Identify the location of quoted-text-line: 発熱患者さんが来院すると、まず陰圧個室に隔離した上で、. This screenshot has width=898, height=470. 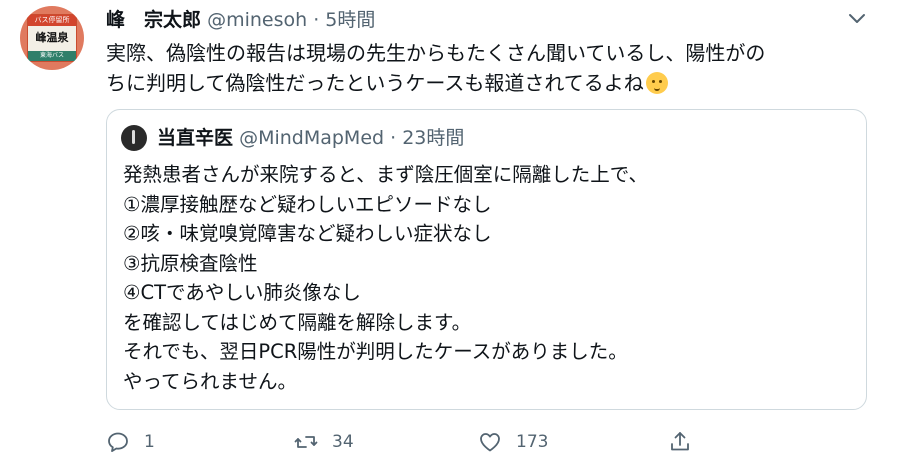
(385, 174).